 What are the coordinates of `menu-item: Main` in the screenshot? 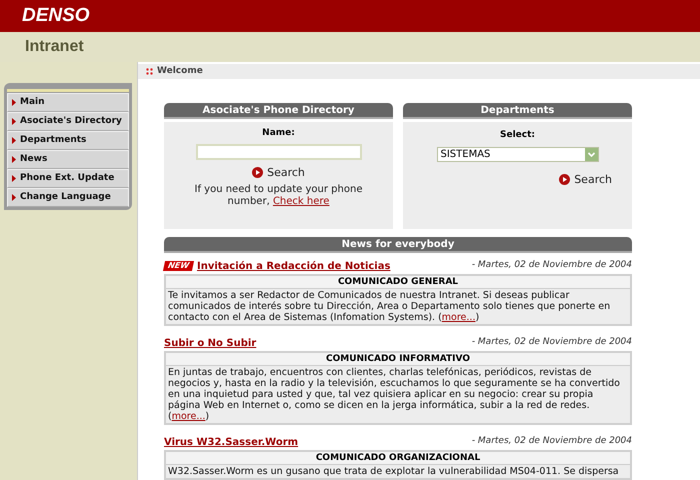 It's located at (68, 102).